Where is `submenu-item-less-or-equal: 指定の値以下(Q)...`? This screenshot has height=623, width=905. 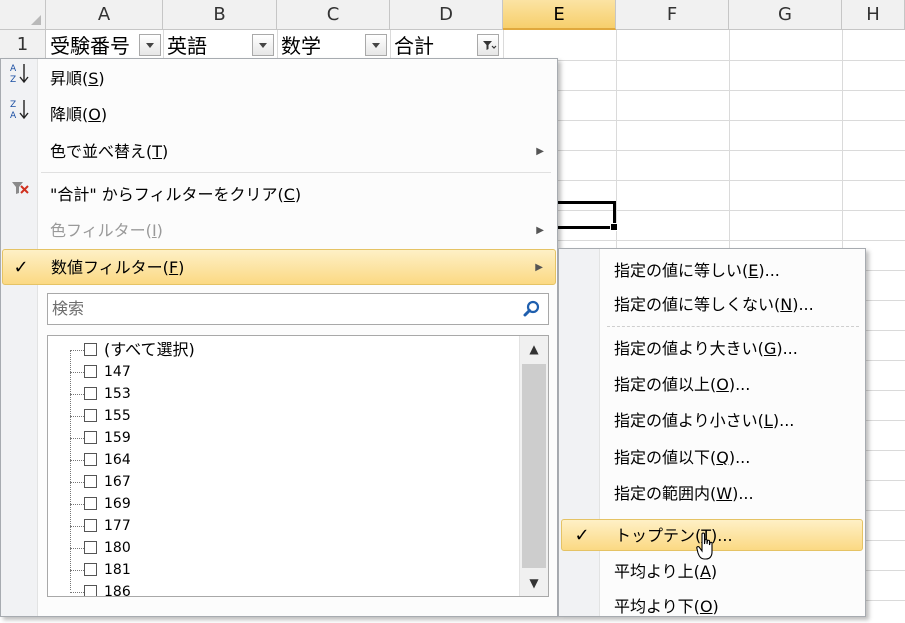 submenu-item-less-or-equal: 指定の値以下(Q)... is located at coordinates (712, 458).